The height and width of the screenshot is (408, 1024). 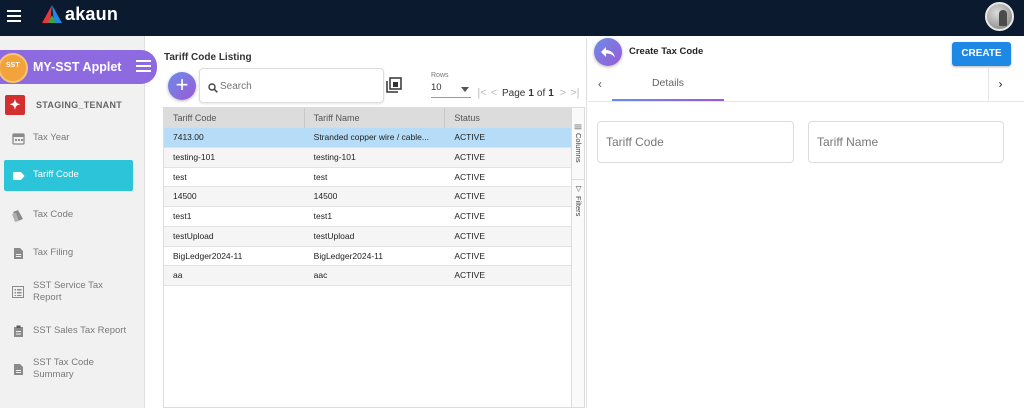 I want to click on add-tariff-code-button: +, so click(x=182, y=86).